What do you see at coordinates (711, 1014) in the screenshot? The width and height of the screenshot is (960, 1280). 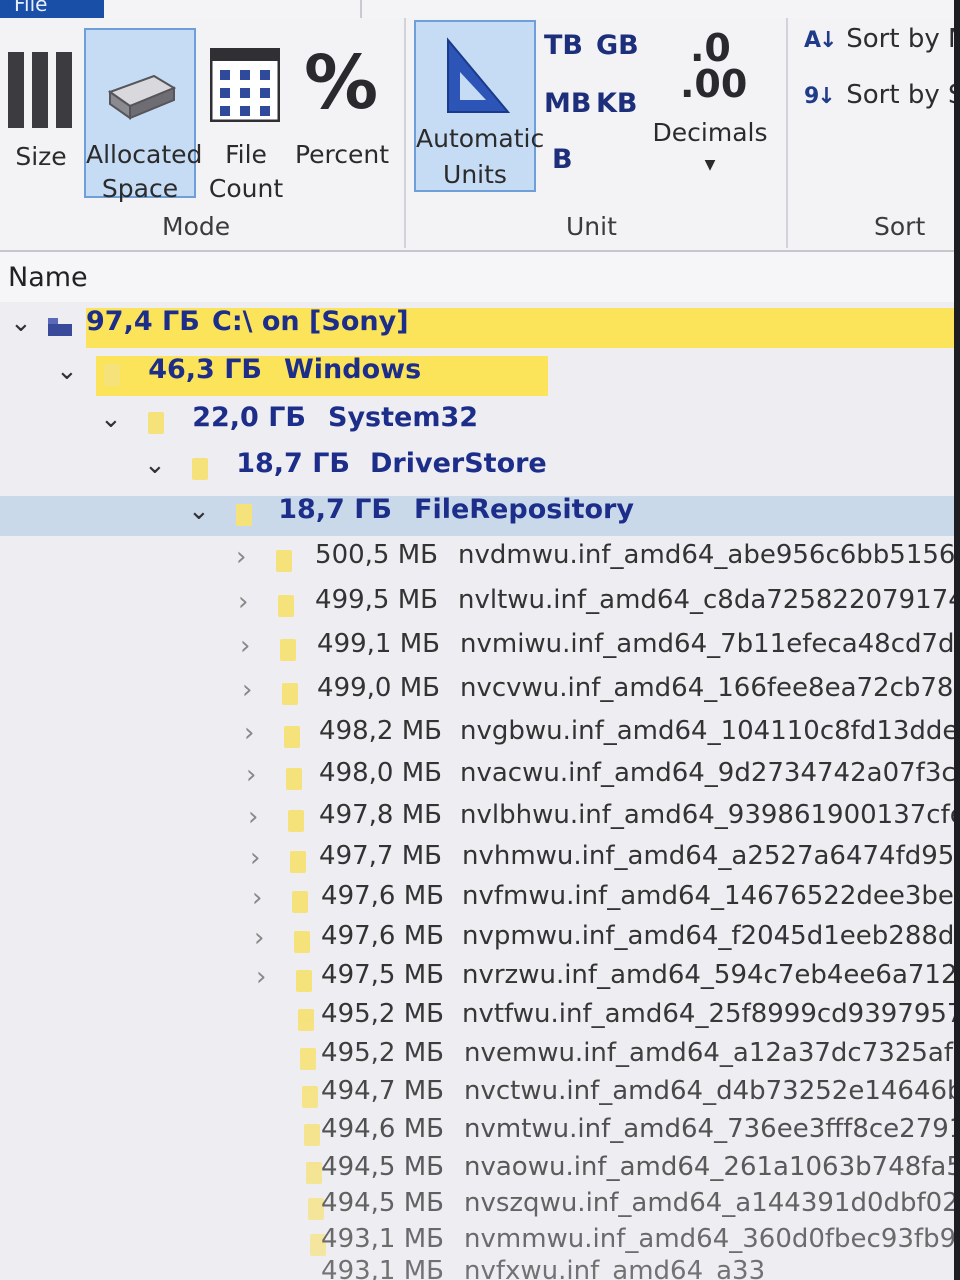 I see `node-name: nvtfwu.inf_amd64_25f8999cd9397957` at bounding box center [711, 1014].